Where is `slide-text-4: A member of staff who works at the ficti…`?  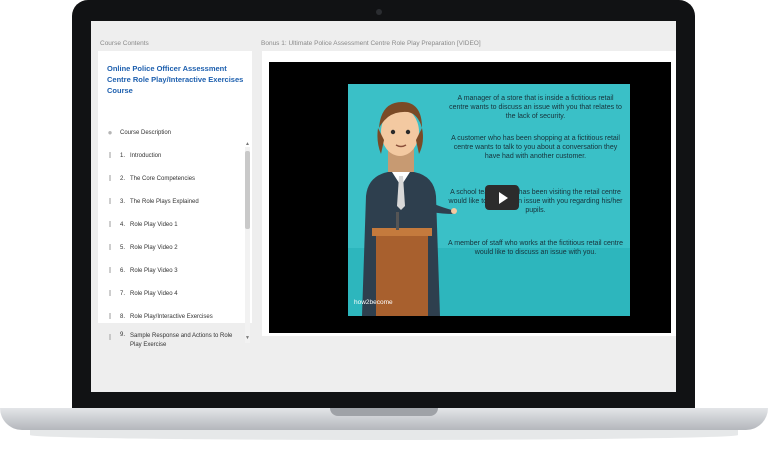 slide-text-4: A member of staff who works at the ficti… is located at coordinates (535, 248).